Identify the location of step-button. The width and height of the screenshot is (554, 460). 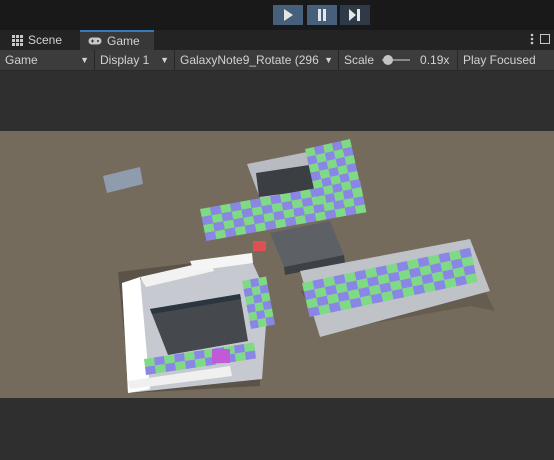
(355, 15).